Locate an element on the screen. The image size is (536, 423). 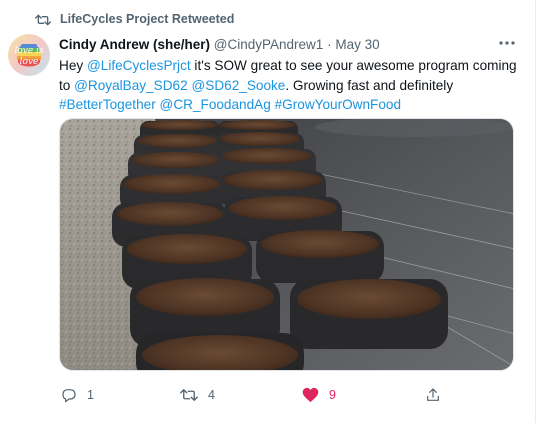
tweet-date: May 30 is located at coordinates (357, 44).